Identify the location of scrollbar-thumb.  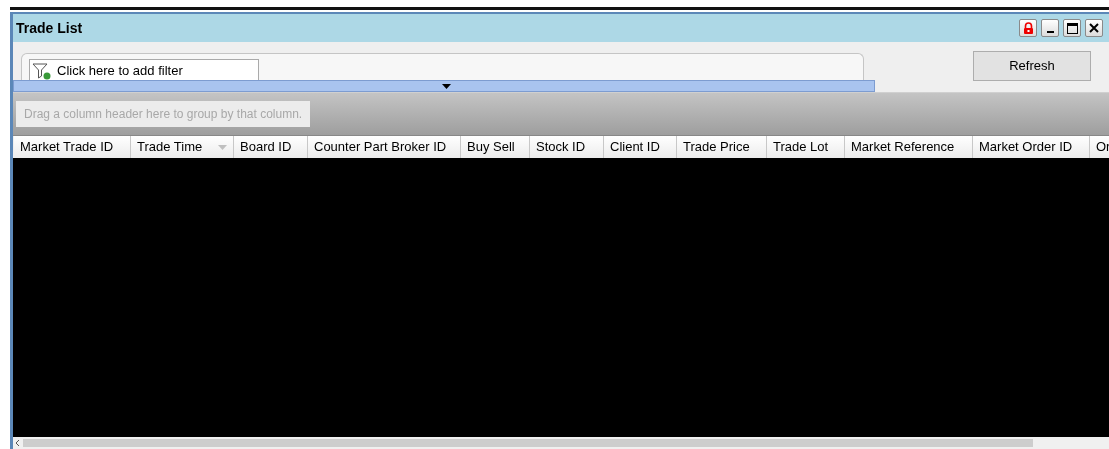
(528, 443).